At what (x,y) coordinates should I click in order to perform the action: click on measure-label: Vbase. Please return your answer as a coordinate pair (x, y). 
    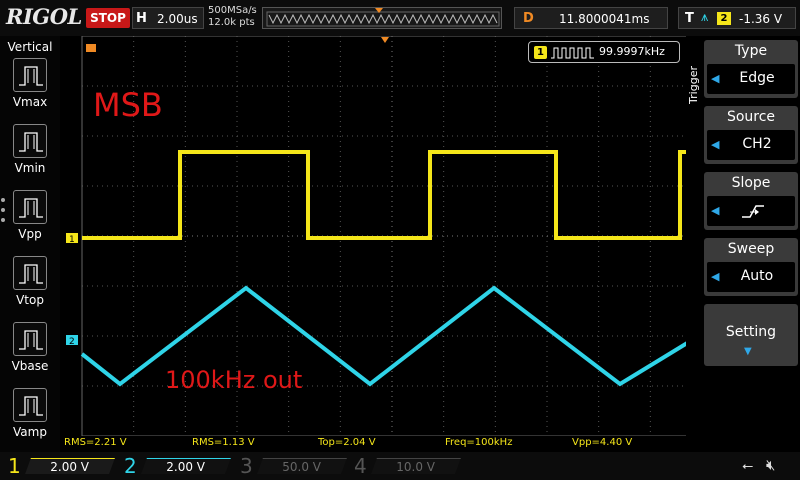
    Looking at the image, I should click on (30, 366).